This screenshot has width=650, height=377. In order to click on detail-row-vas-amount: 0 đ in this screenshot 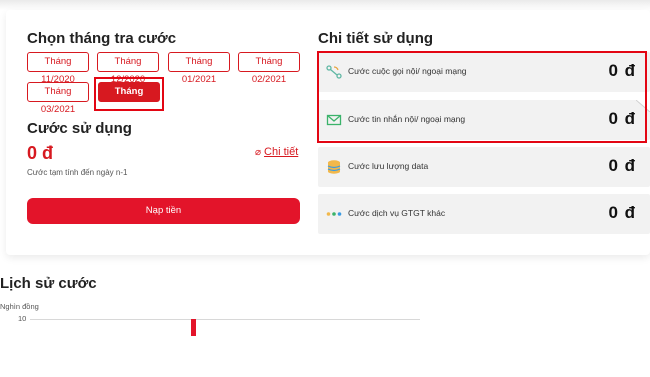, I will do `click(622, 212)`.